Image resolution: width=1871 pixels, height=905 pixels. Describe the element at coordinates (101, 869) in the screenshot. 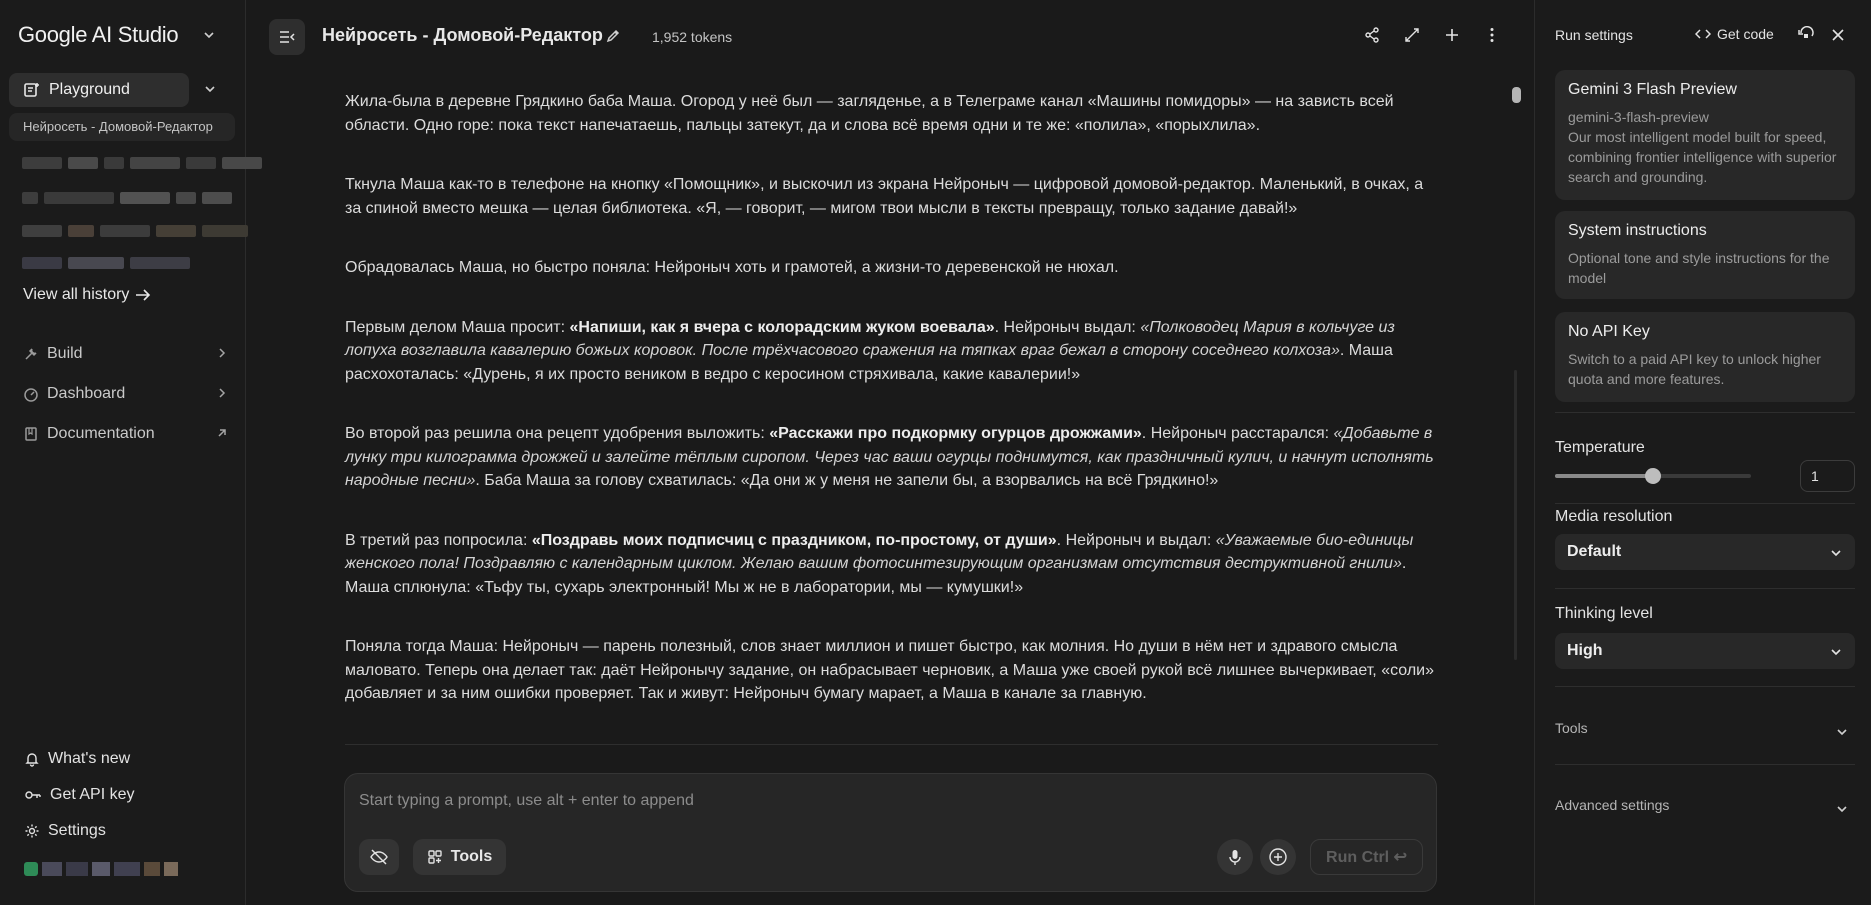

I see `user-account` at that location.